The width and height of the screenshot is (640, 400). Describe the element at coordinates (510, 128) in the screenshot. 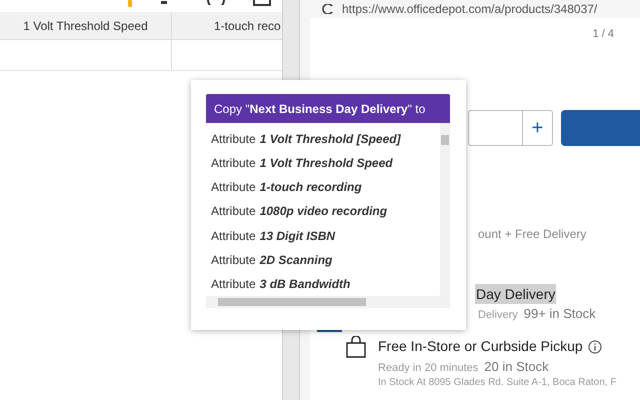

I see `quantity-field: +` at that location.